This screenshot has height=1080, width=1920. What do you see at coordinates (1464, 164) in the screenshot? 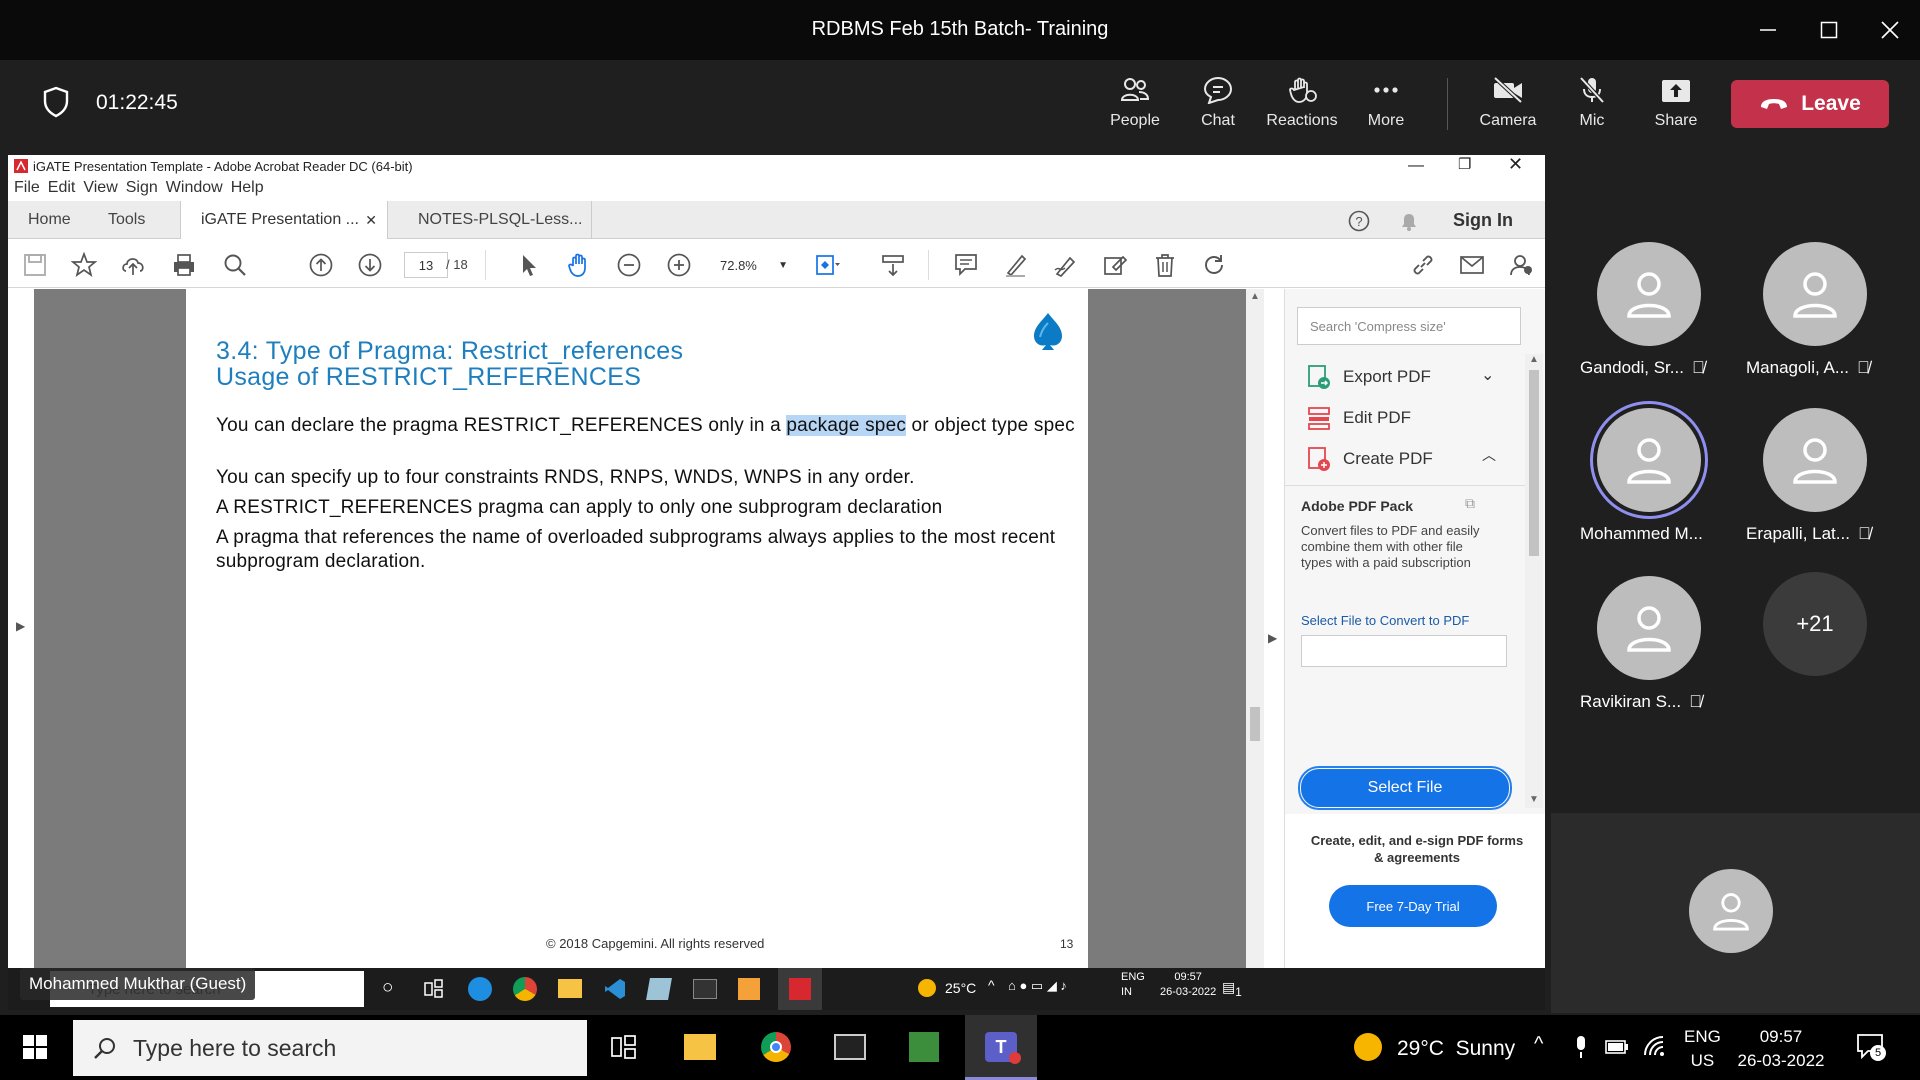
I see `acrobat-restore-button: ❐` at bounding box center [1464, 164].